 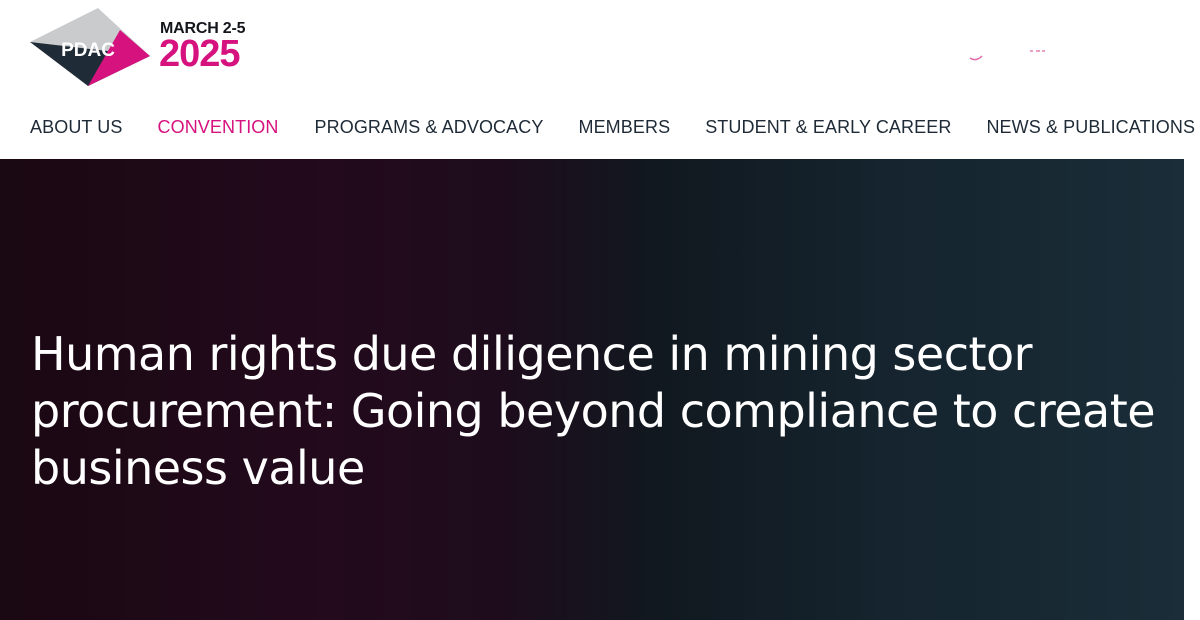 I want to click on nav-convention: CONVENTION, so click(x=218, y=128).